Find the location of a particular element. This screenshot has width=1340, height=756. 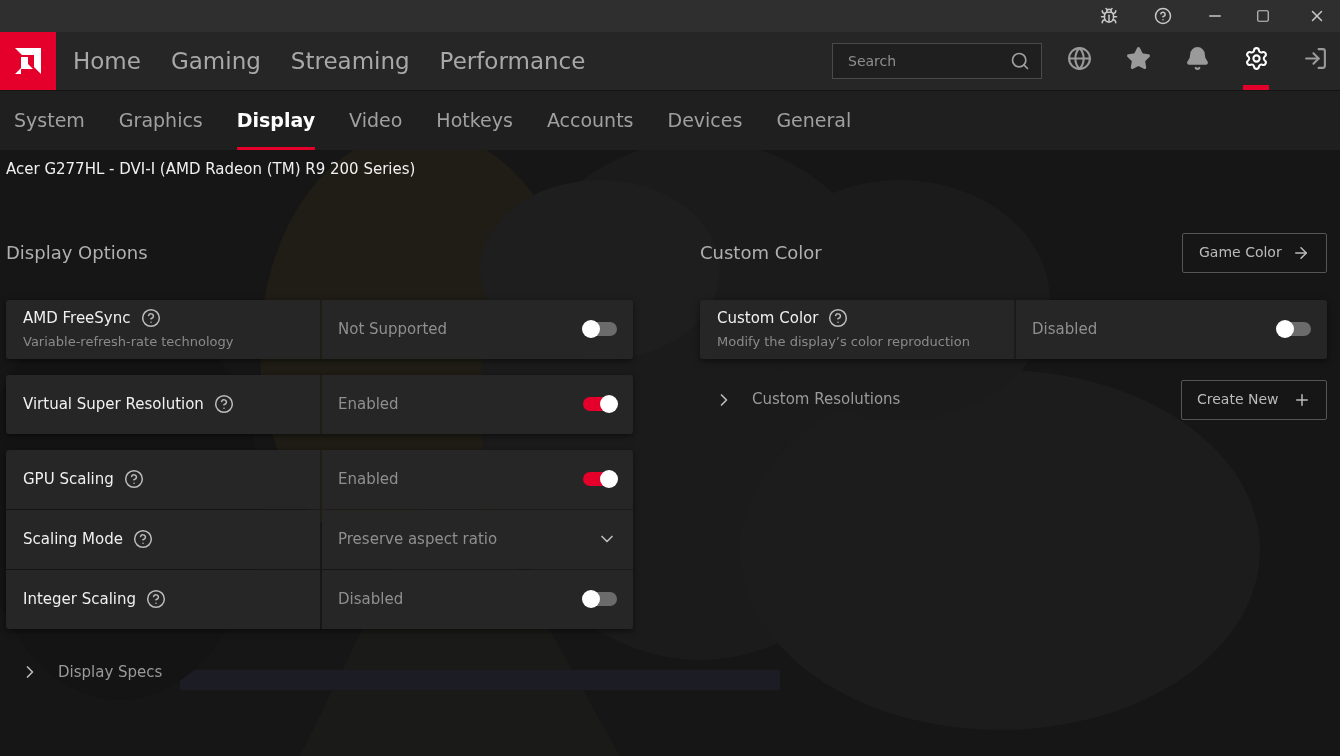

setting-label: AMD FreeSync is located at coordinates (77, 318).